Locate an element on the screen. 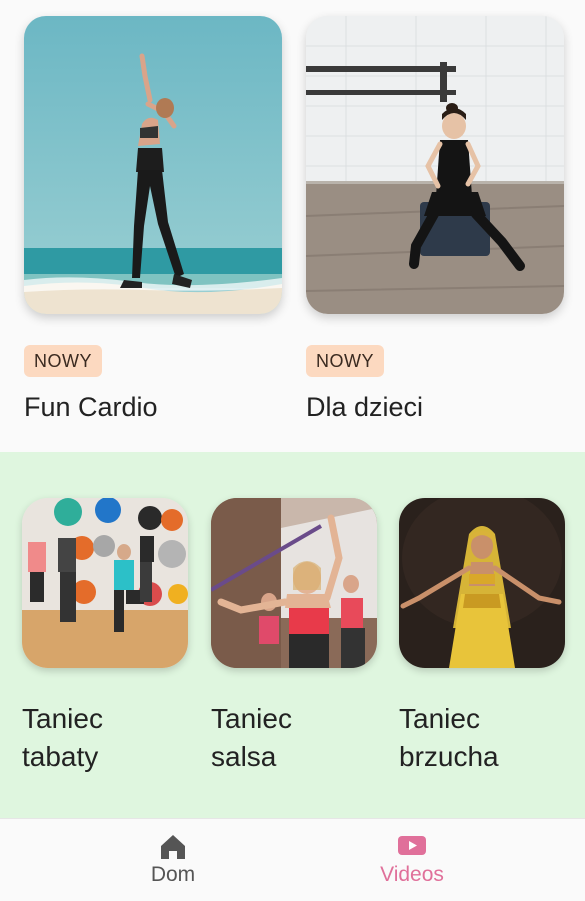 The width and height of the screenshot is (585, 901). video-card-taniec-brzucha is located at coordinates (482, 583).